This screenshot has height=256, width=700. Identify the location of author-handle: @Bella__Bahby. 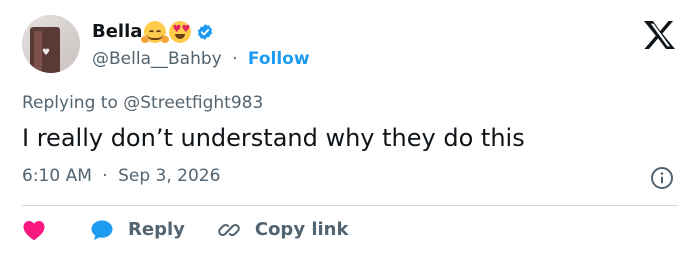
(157, 59).